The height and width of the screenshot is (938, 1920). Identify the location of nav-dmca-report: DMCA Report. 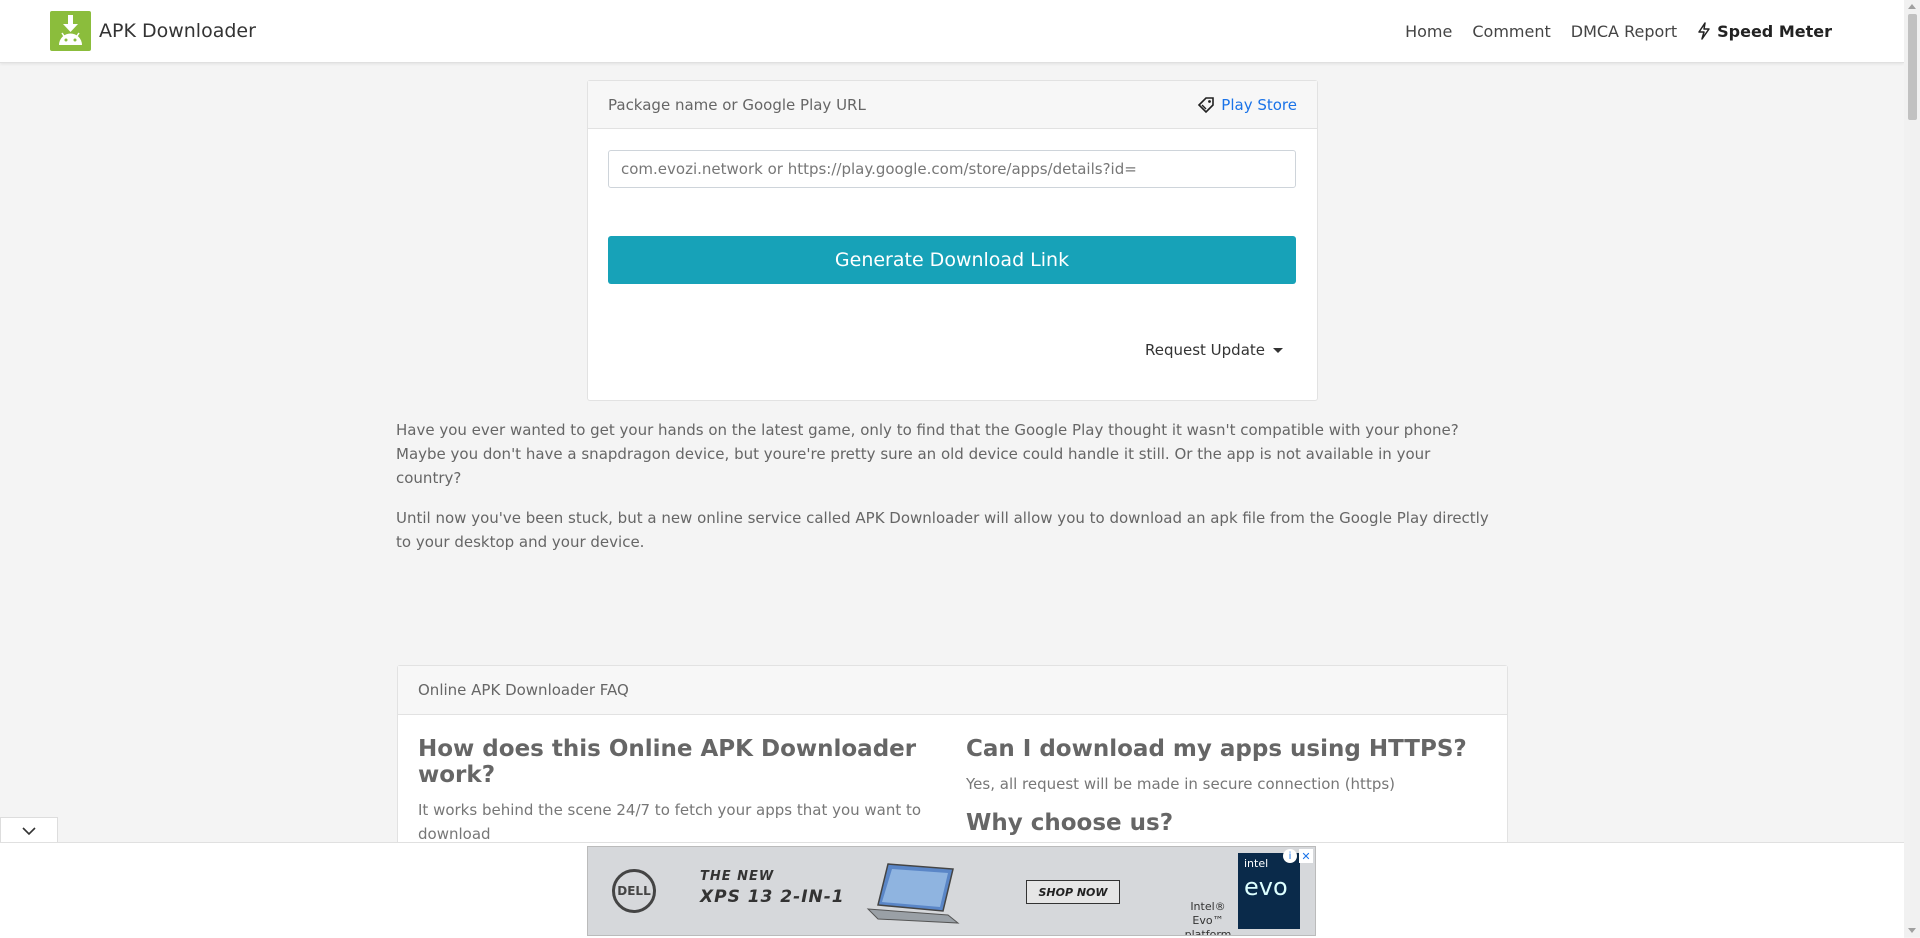
(1624, 31).